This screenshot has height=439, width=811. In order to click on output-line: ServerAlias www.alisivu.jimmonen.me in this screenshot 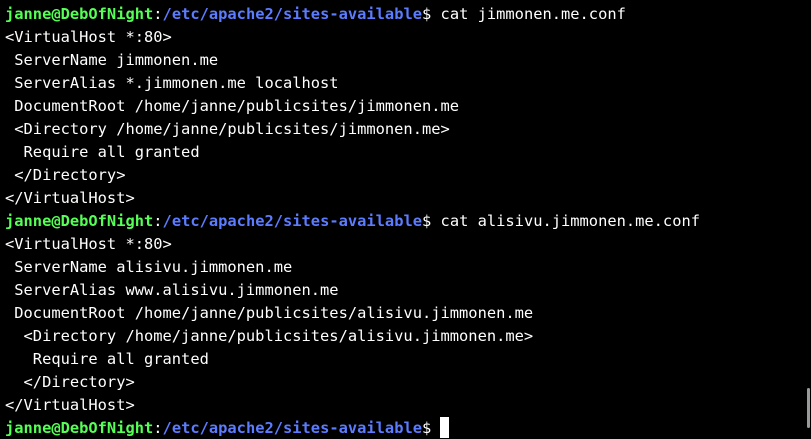, I will do `click(172, 290)`.